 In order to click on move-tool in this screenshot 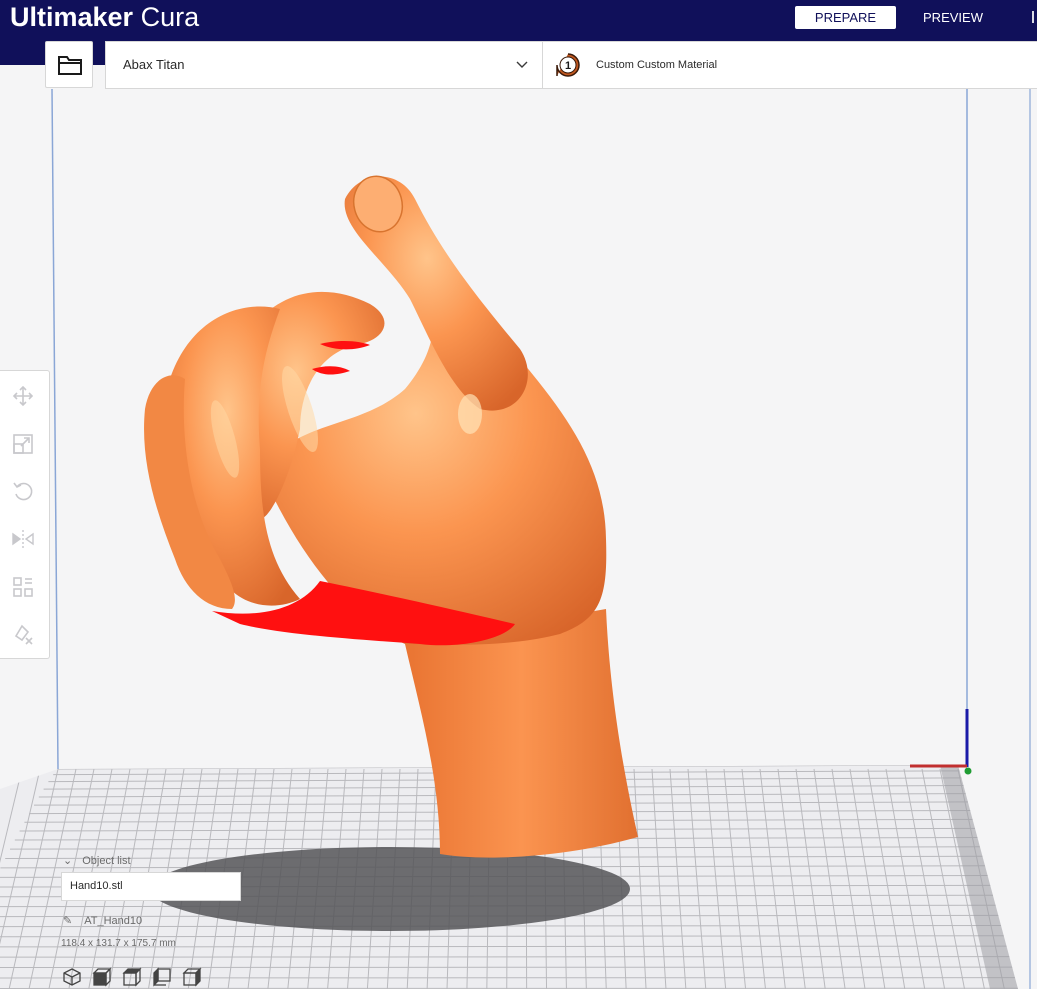, I will do `click(23, 396)`.